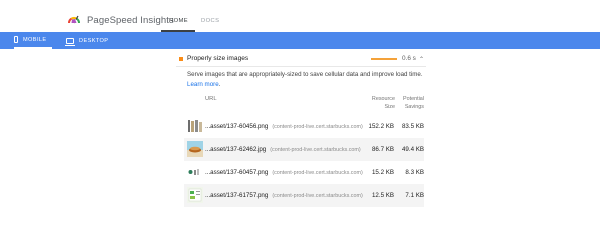 This screenshot has height=240, width=600. I want to click on divider, so click(301, 66).